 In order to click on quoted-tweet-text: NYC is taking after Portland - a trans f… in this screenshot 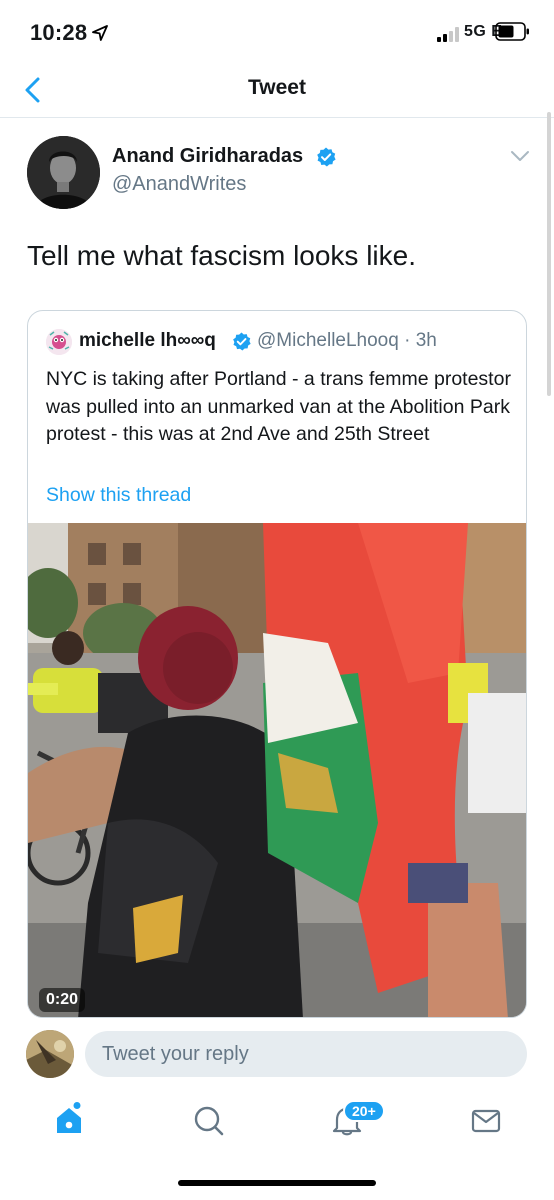, I will do `click(278, 406)`.